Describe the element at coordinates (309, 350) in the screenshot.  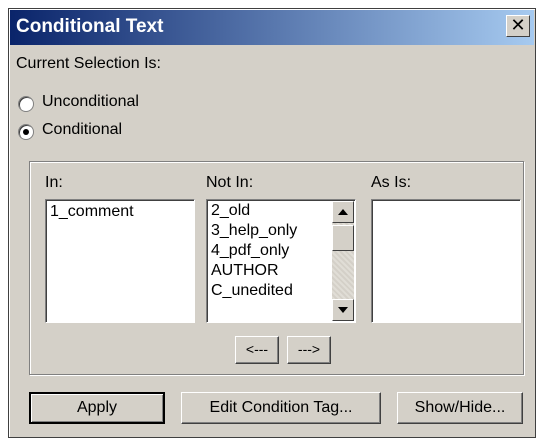
I see `move-right-button: --->` at that location.